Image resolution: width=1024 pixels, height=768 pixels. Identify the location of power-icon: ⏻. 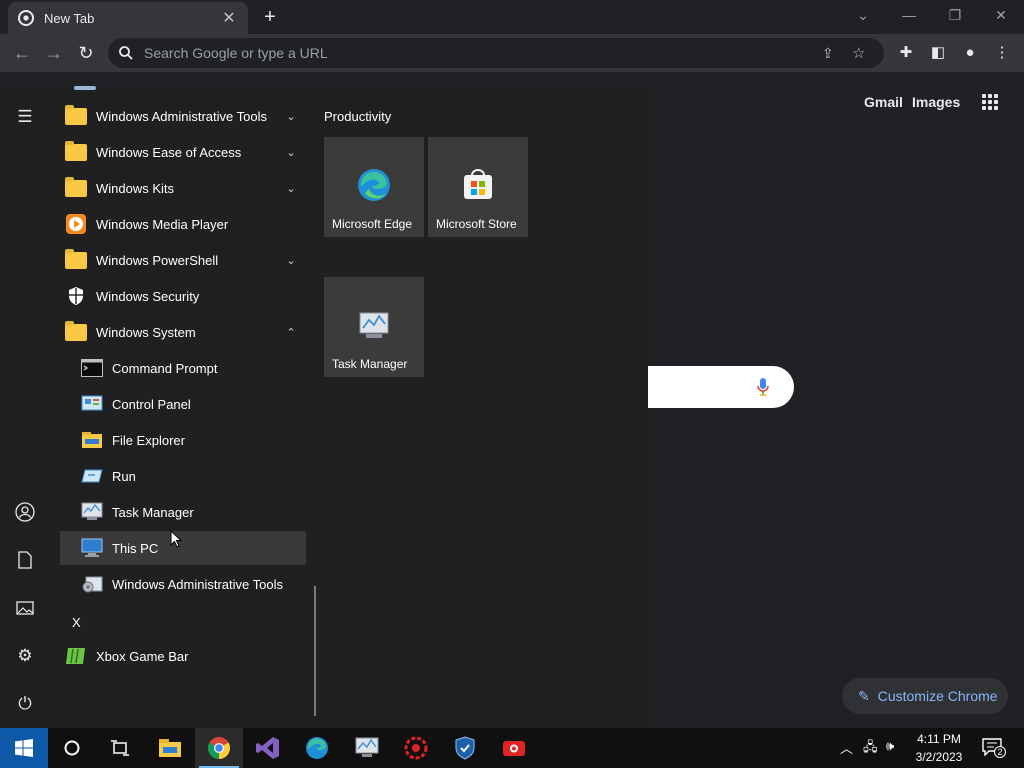
(25, 704).